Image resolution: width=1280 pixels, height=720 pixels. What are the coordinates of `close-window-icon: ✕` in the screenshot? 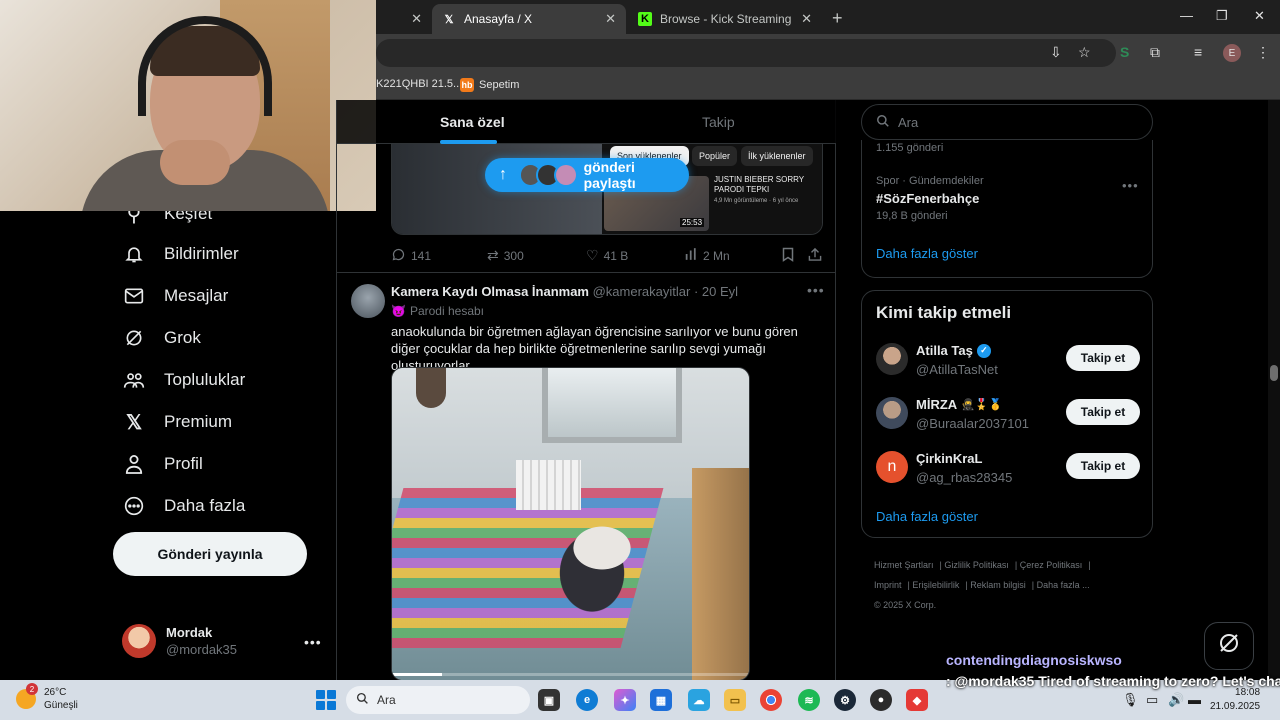 It's located at (1259, 16).